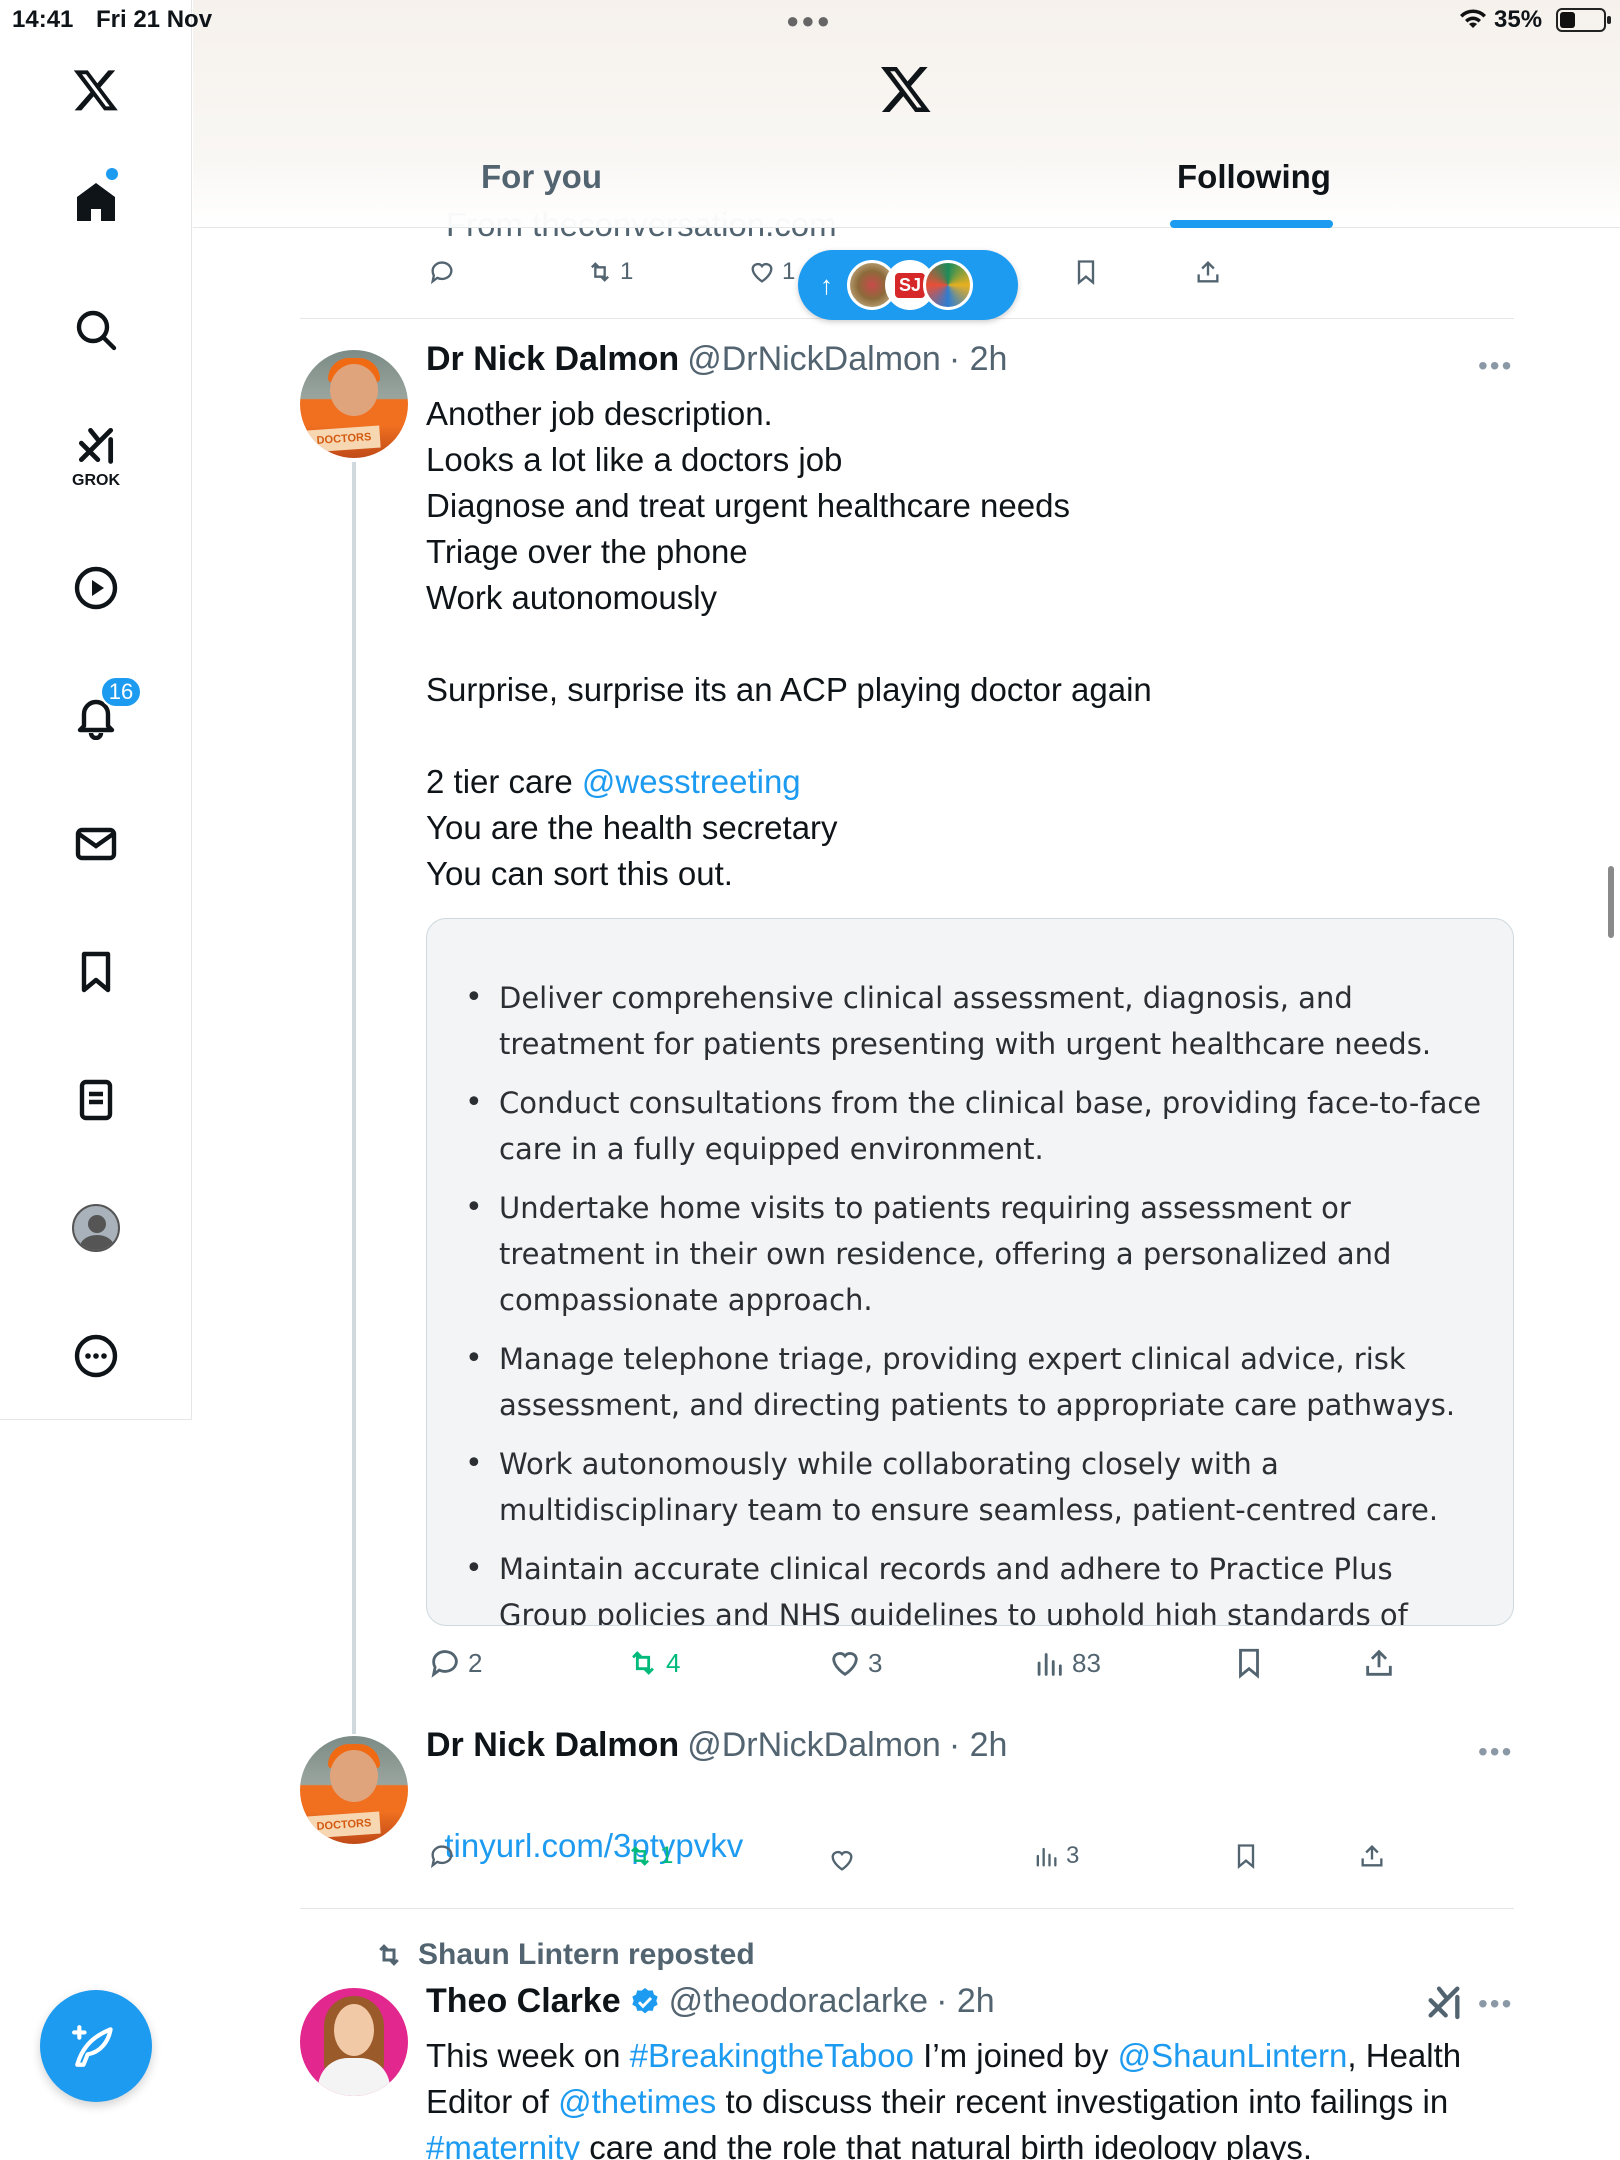 The image size is (1620, 2160). I want to click on like-button: 1, so click(771, 272).